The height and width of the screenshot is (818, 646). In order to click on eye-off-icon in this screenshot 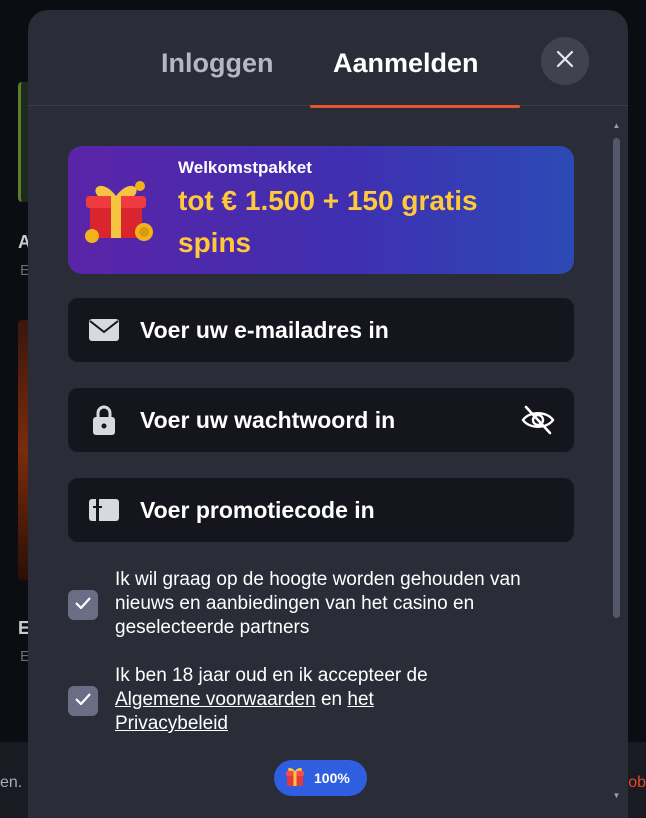, I will do `click(538, 420)`.